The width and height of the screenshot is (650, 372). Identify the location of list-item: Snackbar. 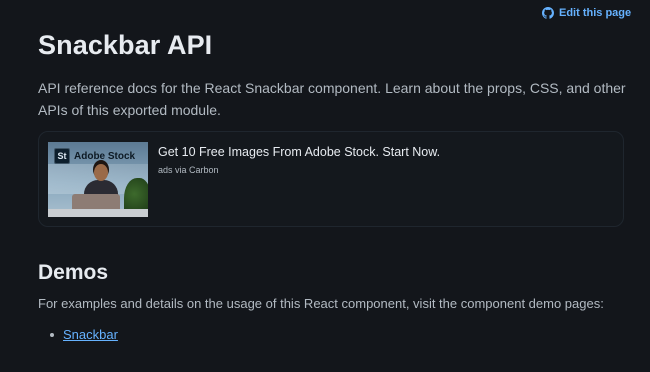
(78, 335).